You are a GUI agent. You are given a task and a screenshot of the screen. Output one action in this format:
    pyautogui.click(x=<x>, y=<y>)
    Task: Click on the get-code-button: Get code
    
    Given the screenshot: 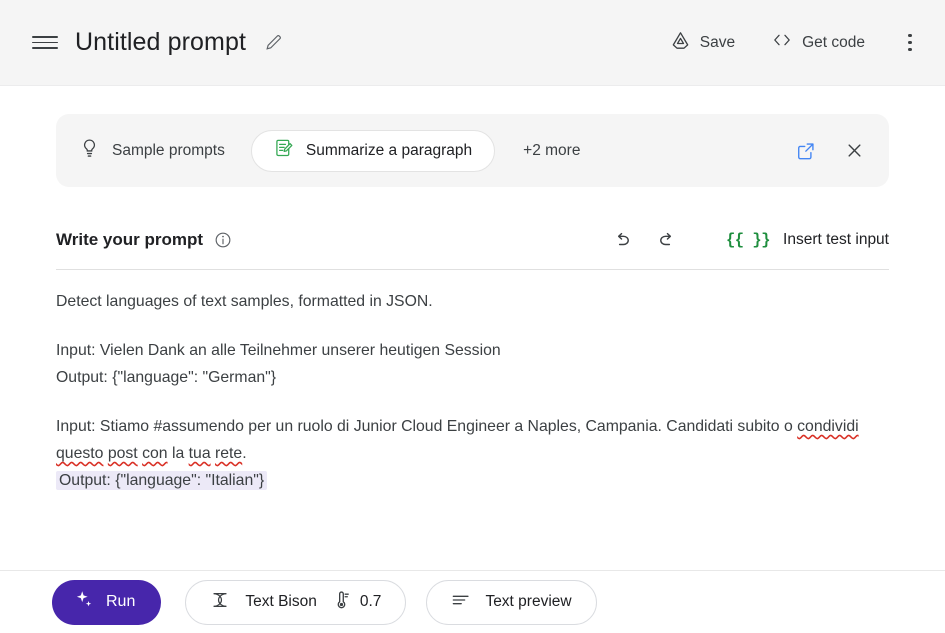 What is the action you would take?
    pyautogui.click(x=818, y=42)
    